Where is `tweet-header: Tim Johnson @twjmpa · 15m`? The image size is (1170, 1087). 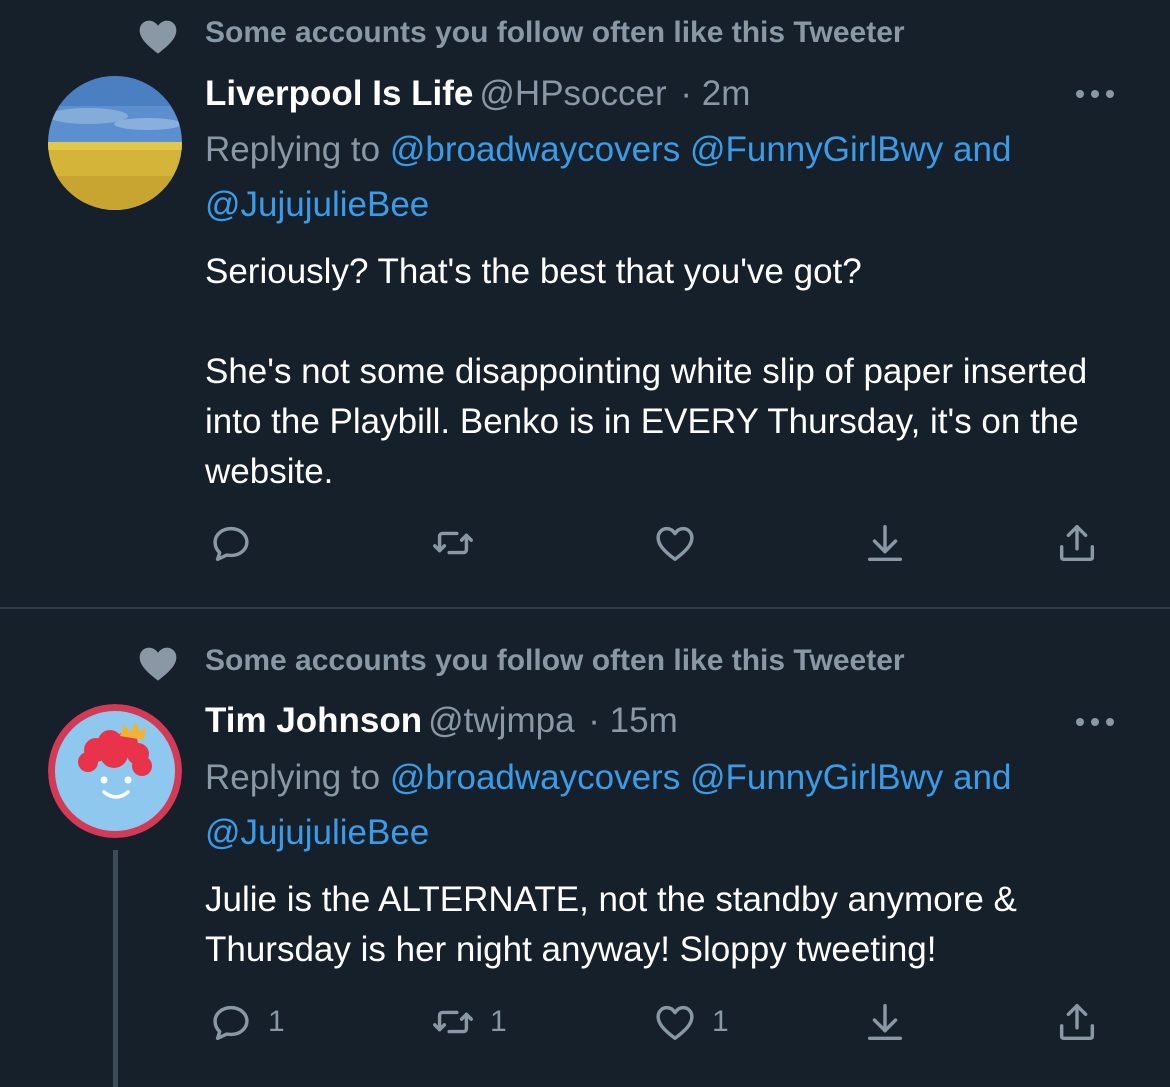 tweet-header: Tim Johnson @twjmpa · 15m is located at coordinates (441, 721).